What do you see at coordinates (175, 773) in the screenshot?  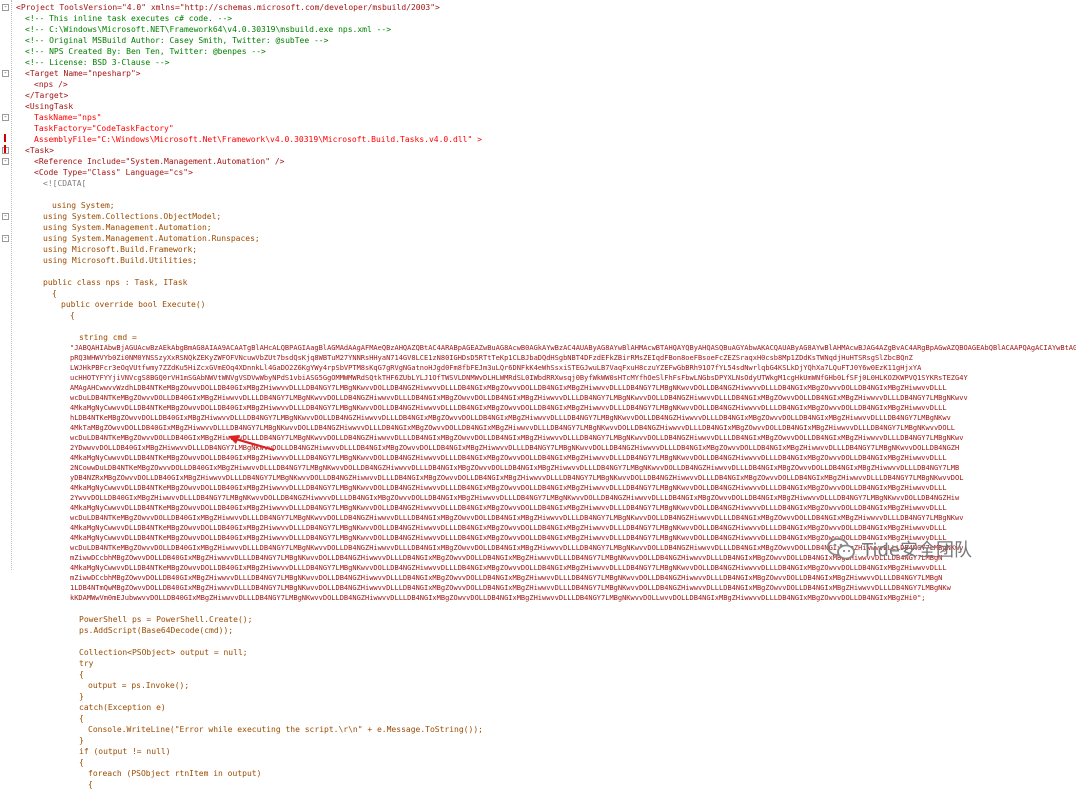 I see `code-line: foreach (PSObject rtnItem in output)` at bounding box center [175, 773].